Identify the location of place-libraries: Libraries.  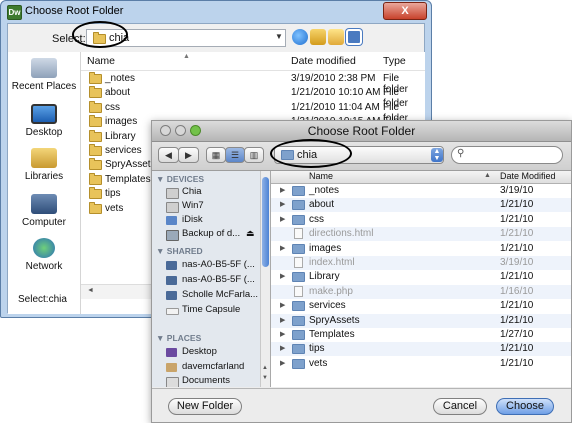
(44, 165).